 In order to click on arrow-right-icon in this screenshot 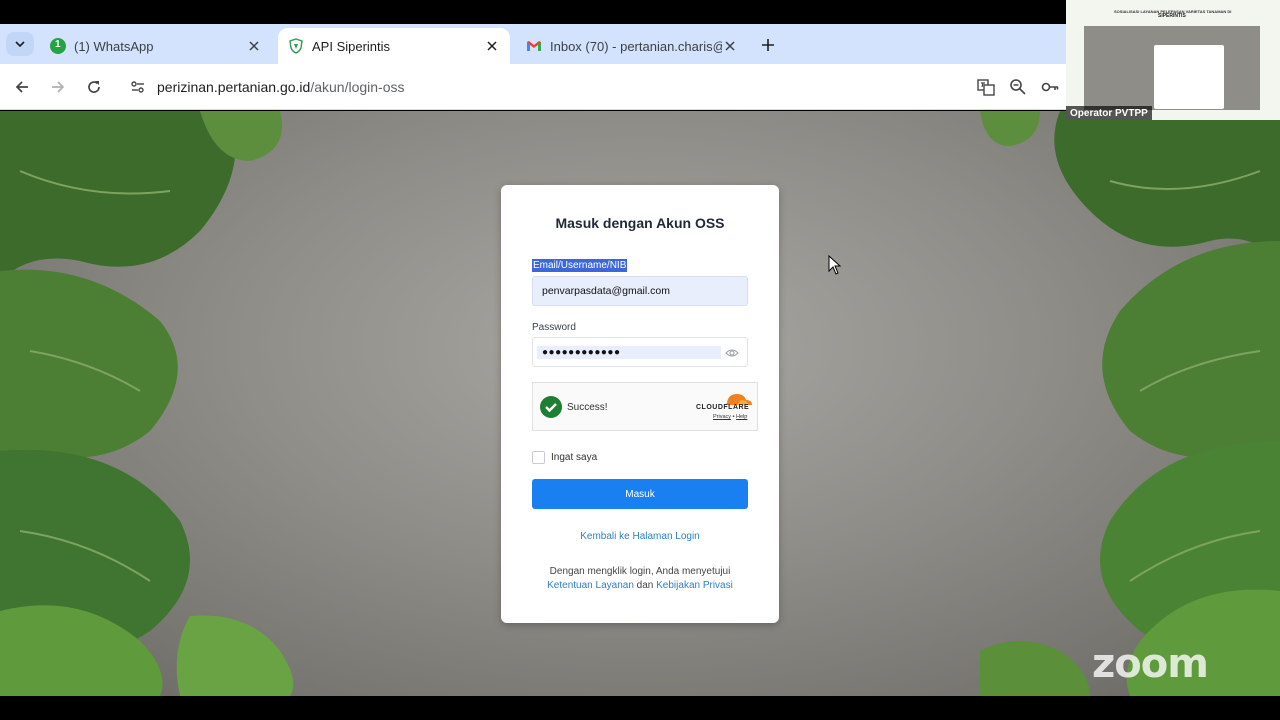, I will do `click(58, 87)`.